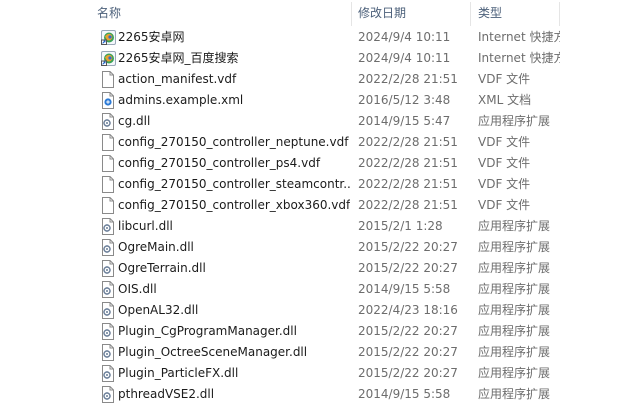 The image size is (640, 407). I want to click on column-header-name: 名称, so click(222, 13).